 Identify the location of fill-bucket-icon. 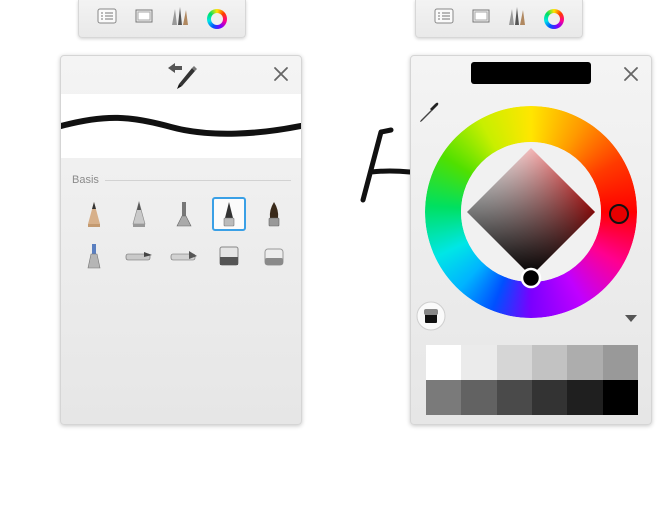
(431, 316).